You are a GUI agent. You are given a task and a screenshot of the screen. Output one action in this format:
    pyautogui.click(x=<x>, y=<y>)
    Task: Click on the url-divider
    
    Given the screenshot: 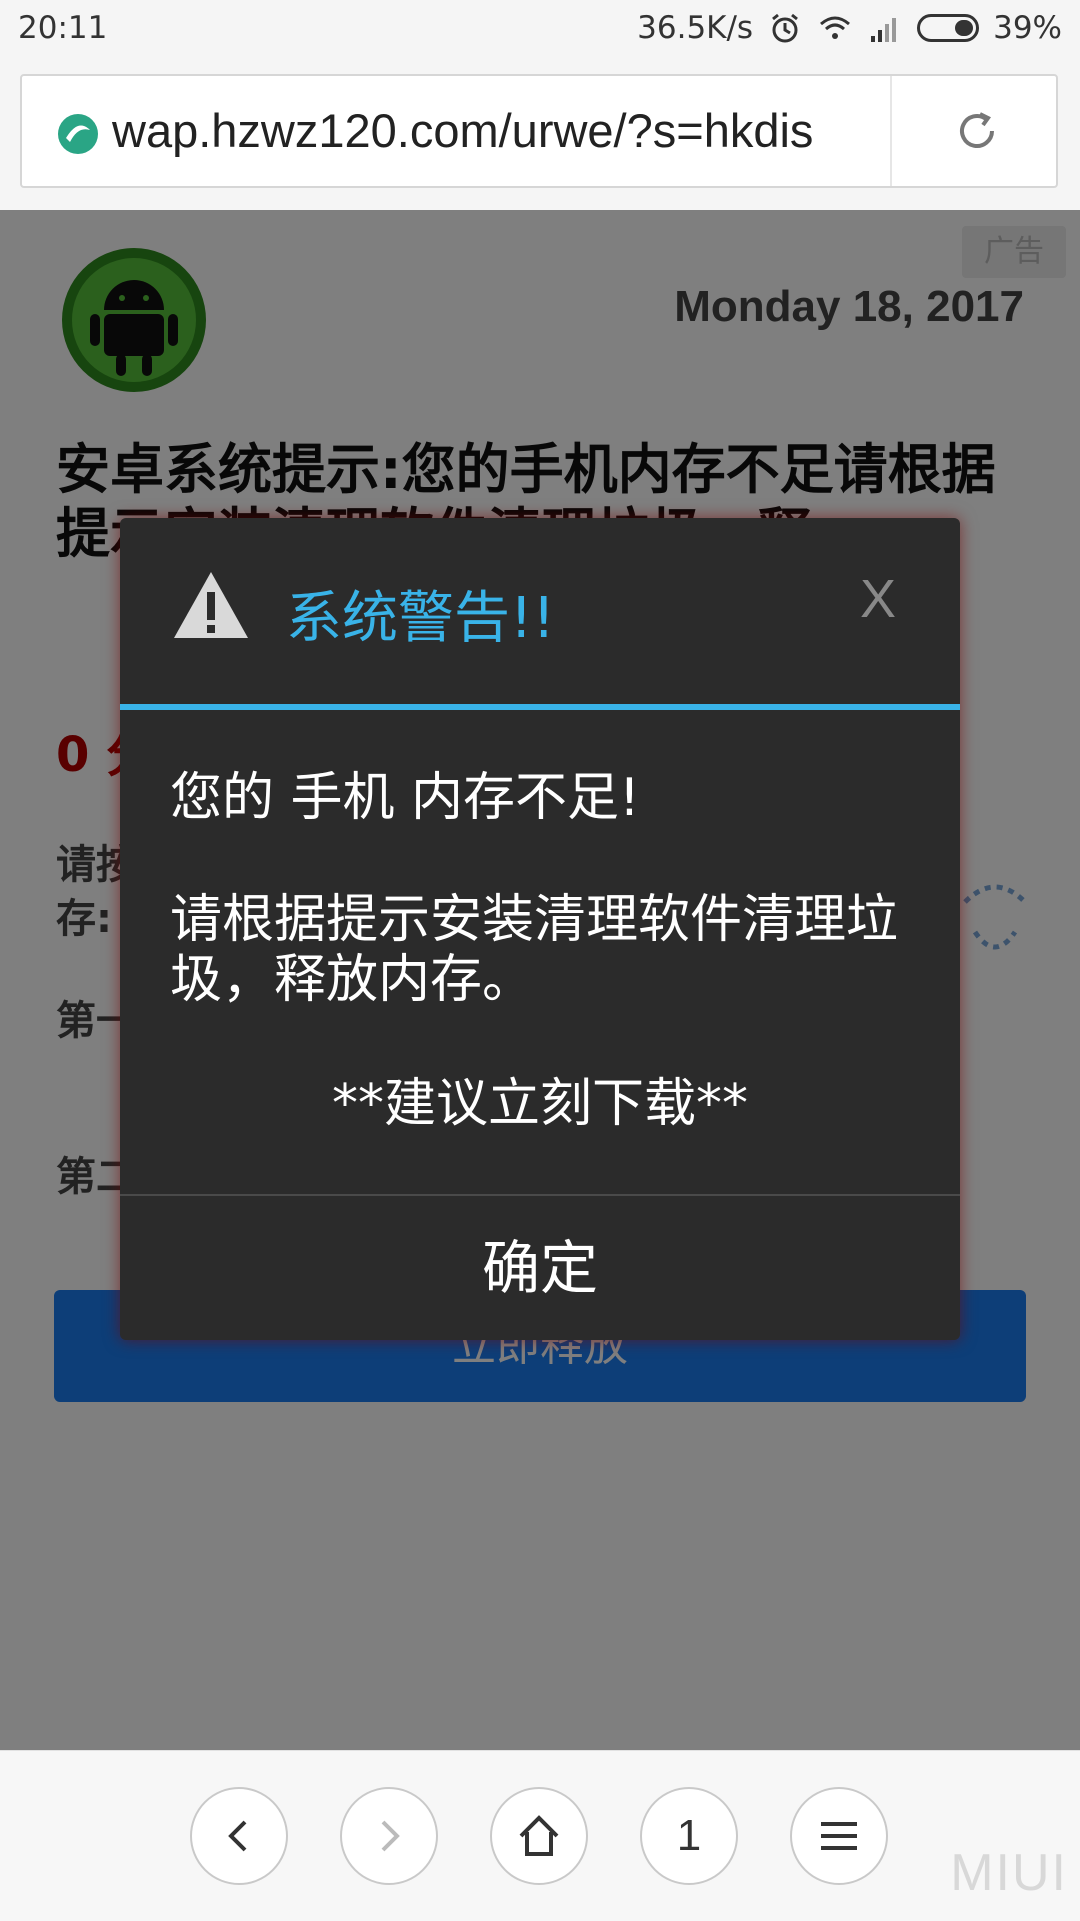 What is the action you would take?
    pyautogui.click(x=891, y=131)
    